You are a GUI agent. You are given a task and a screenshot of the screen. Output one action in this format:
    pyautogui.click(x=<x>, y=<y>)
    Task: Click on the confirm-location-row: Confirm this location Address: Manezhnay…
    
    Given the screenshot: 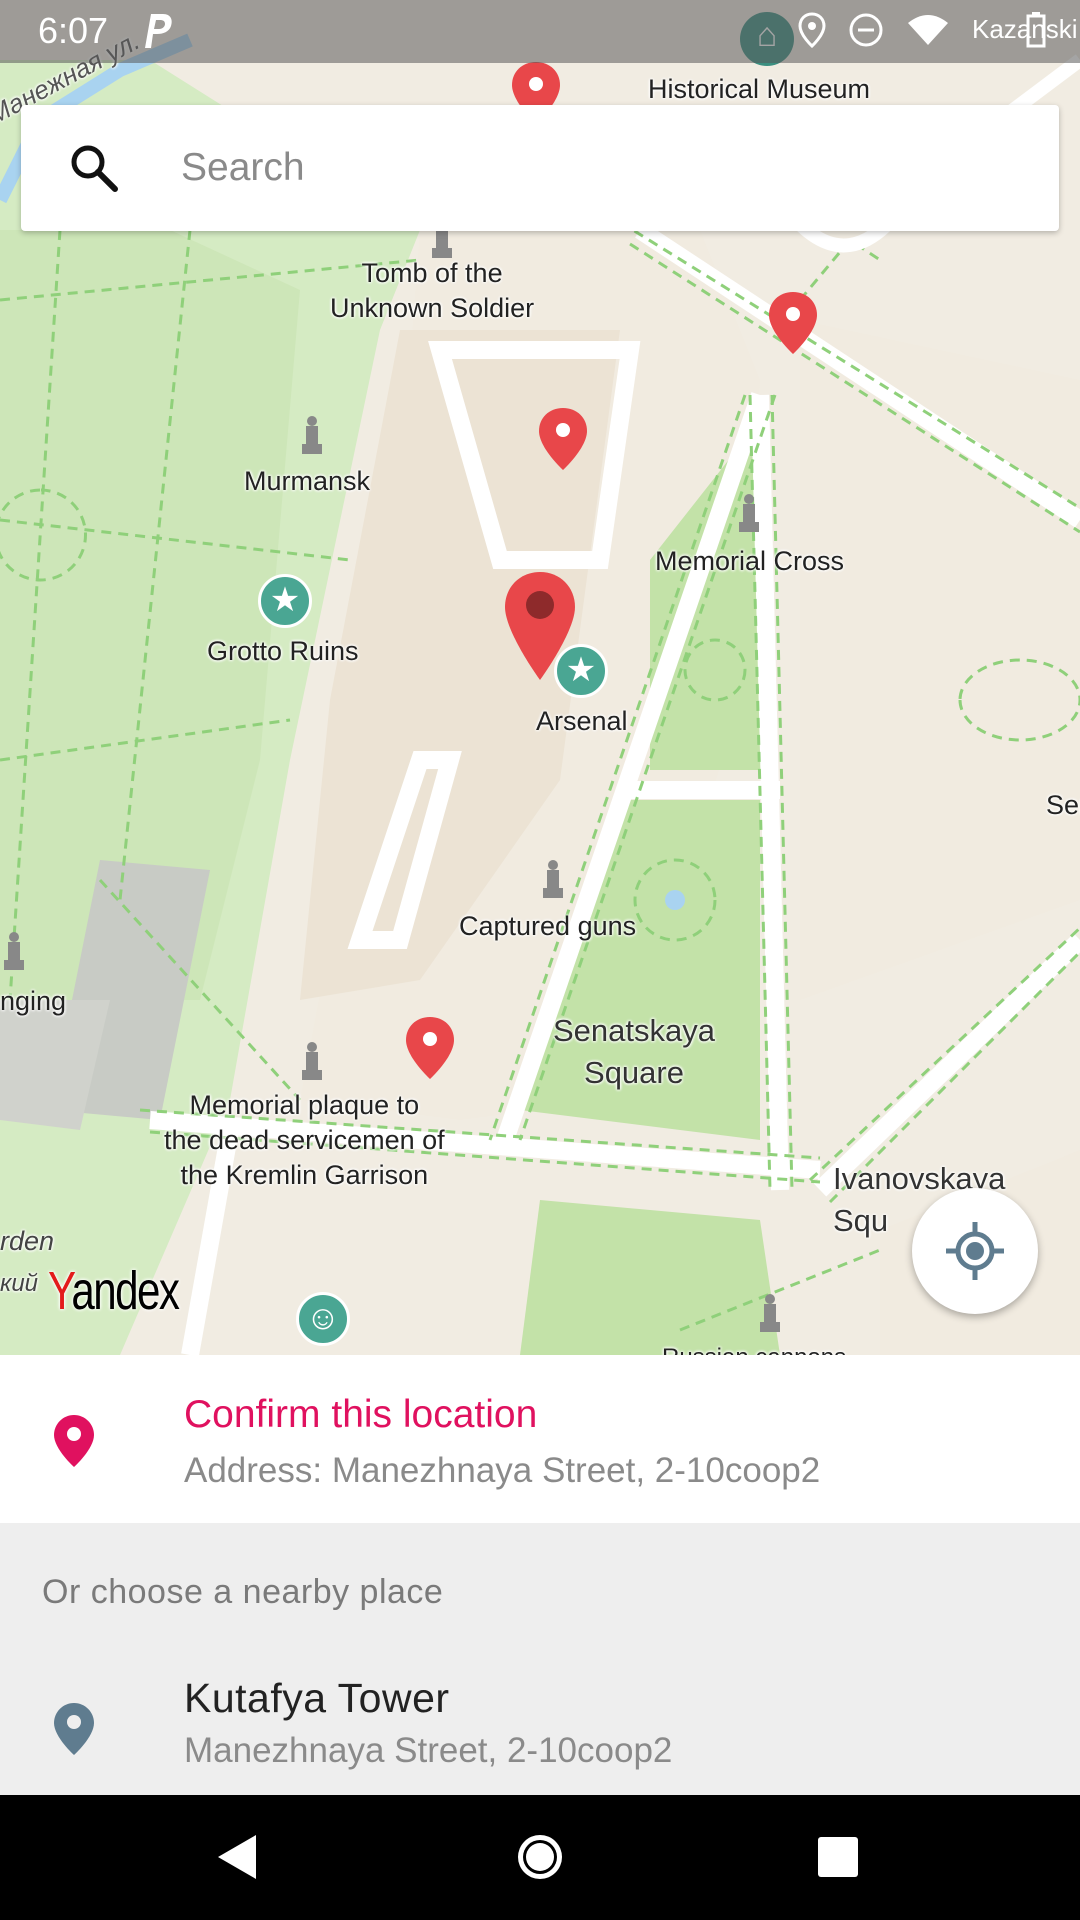 What is the action you would take?
    pyautogui.click(x=540, y=1439)
    